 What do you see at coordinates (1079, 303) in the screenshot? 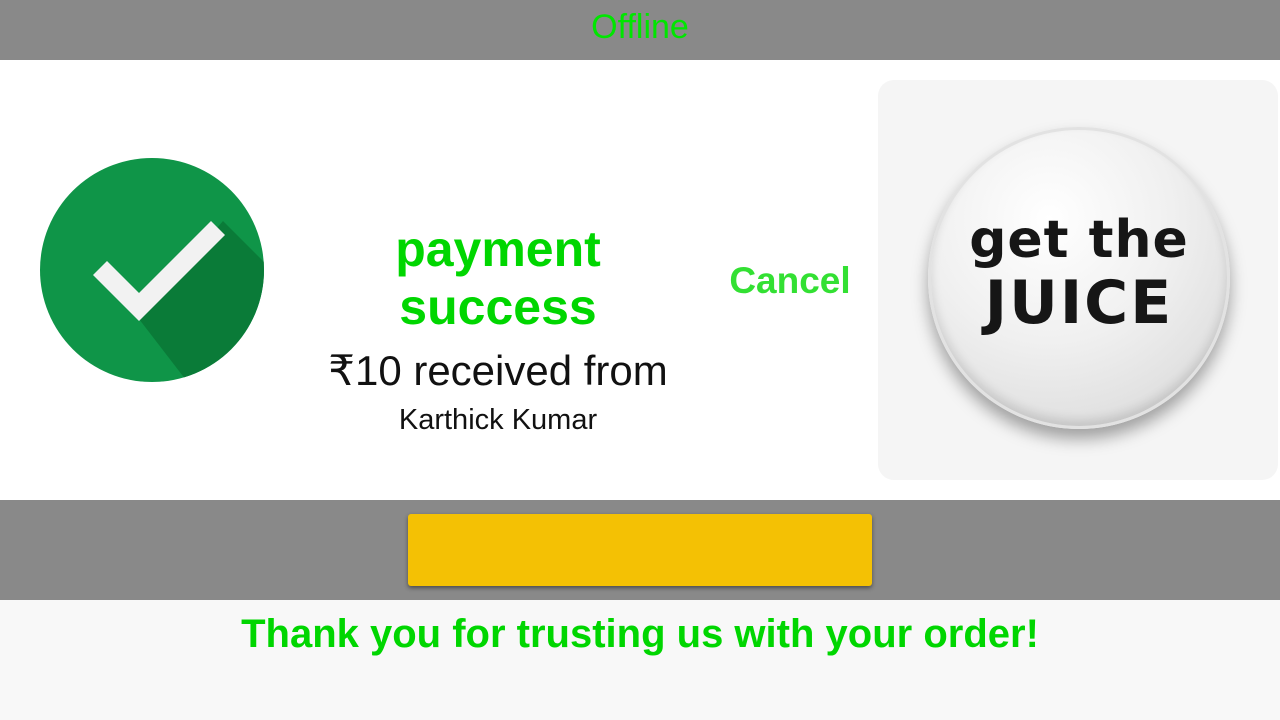
I see `brand-logo-line2: JUICE` at bounding box center [1079, 303].